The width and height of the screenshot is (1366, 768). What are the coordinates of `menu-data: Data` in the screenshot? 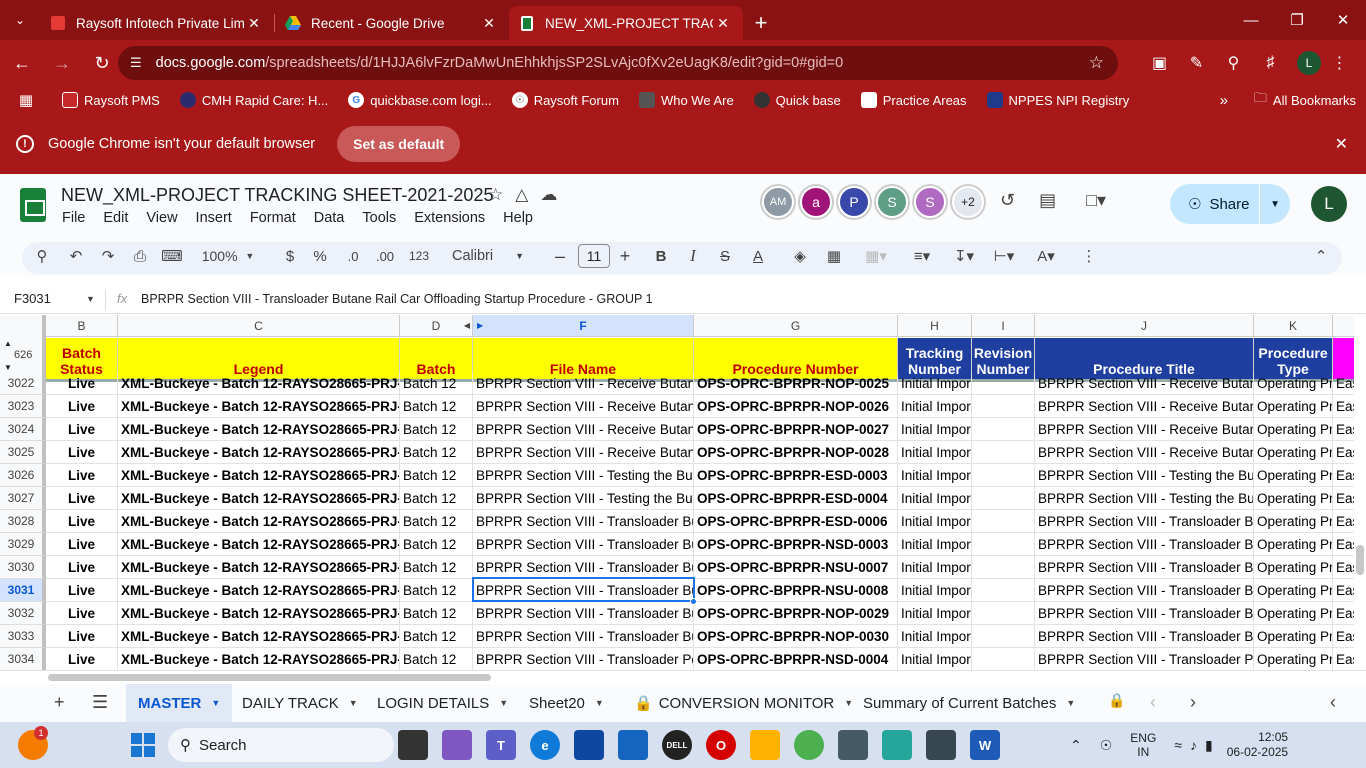 It's located at (329, 218).